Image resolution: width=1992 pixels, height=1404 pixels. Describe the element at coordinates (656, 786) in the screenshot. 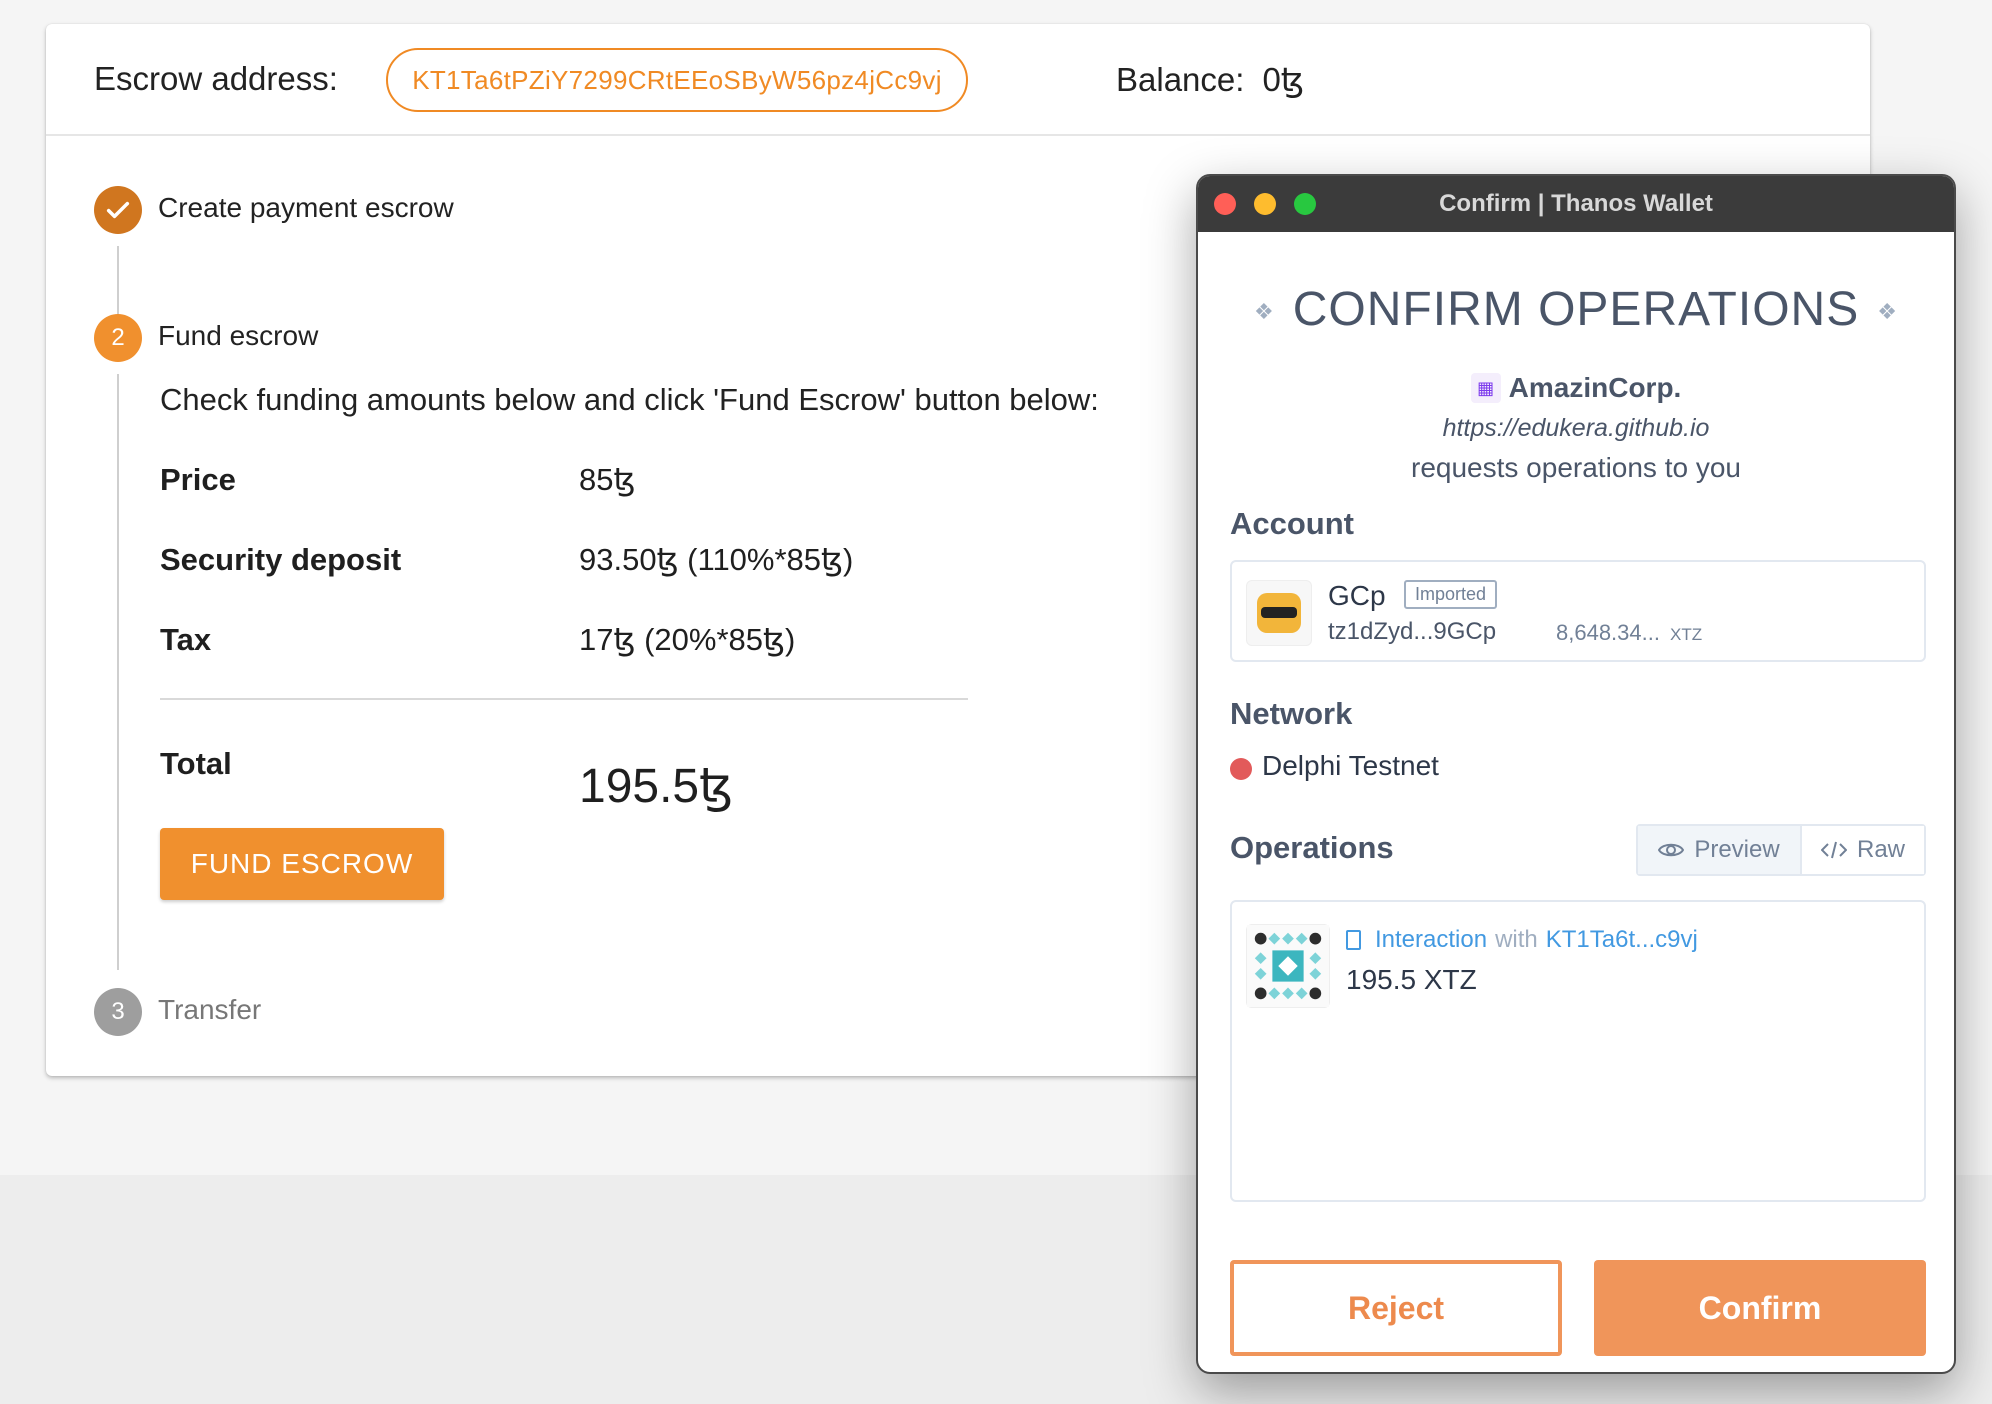

I see `total-value: 195.5ꜩ` at that location.